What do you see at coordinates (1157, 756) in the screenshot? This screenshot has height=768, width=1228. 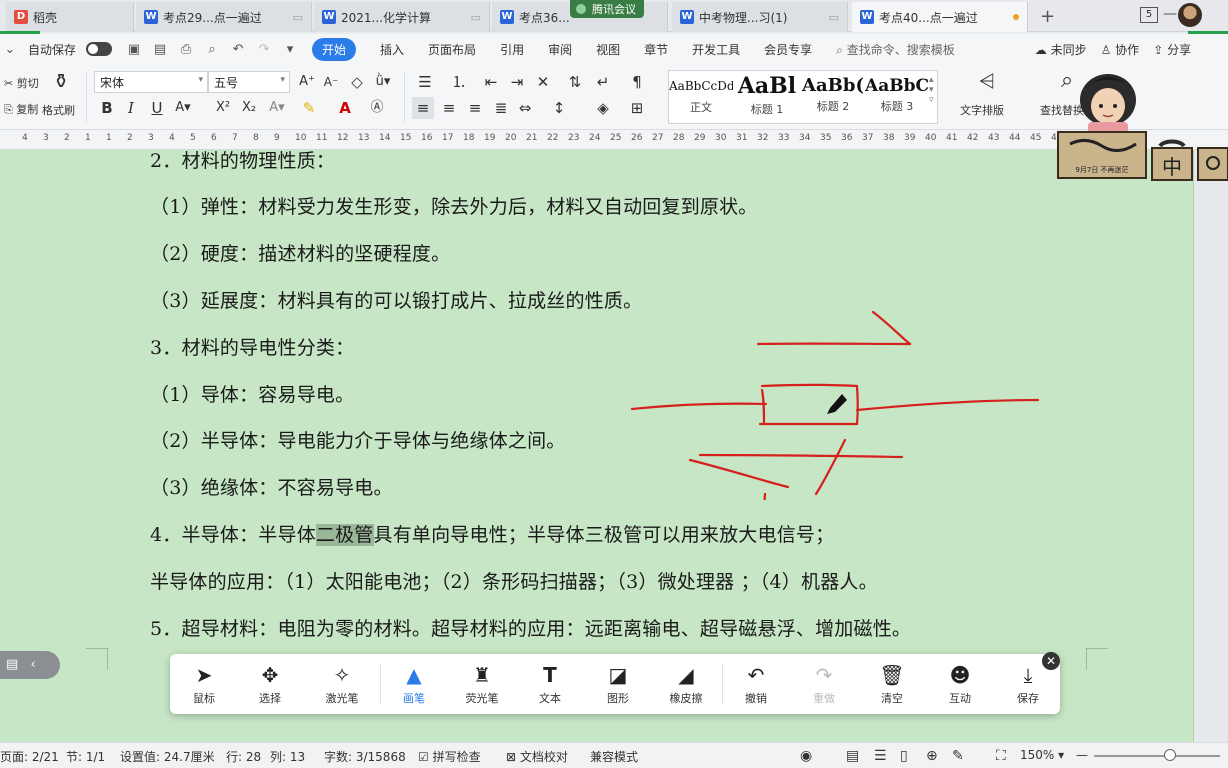 I see `zoom-slider` at bounding box center [1157, 756].